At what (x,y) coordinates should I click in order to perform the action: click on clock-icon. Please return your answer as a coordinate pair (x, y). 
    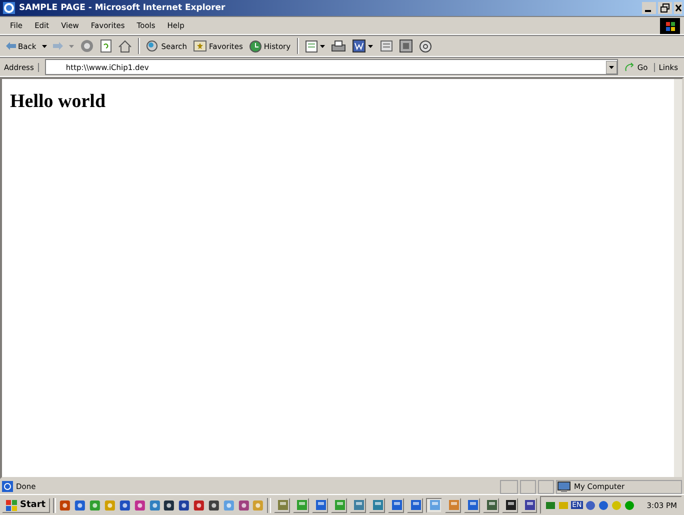
    Looking at the image, I should click on (255, 46).